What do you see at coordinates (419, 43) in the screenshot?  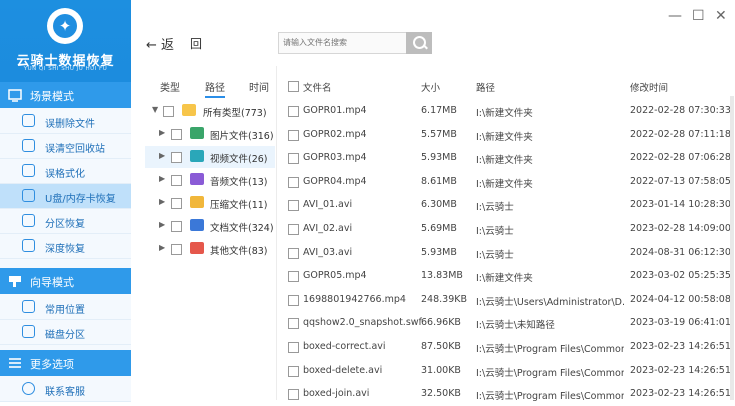 I see `search-button` at bounding box center [419, 43].